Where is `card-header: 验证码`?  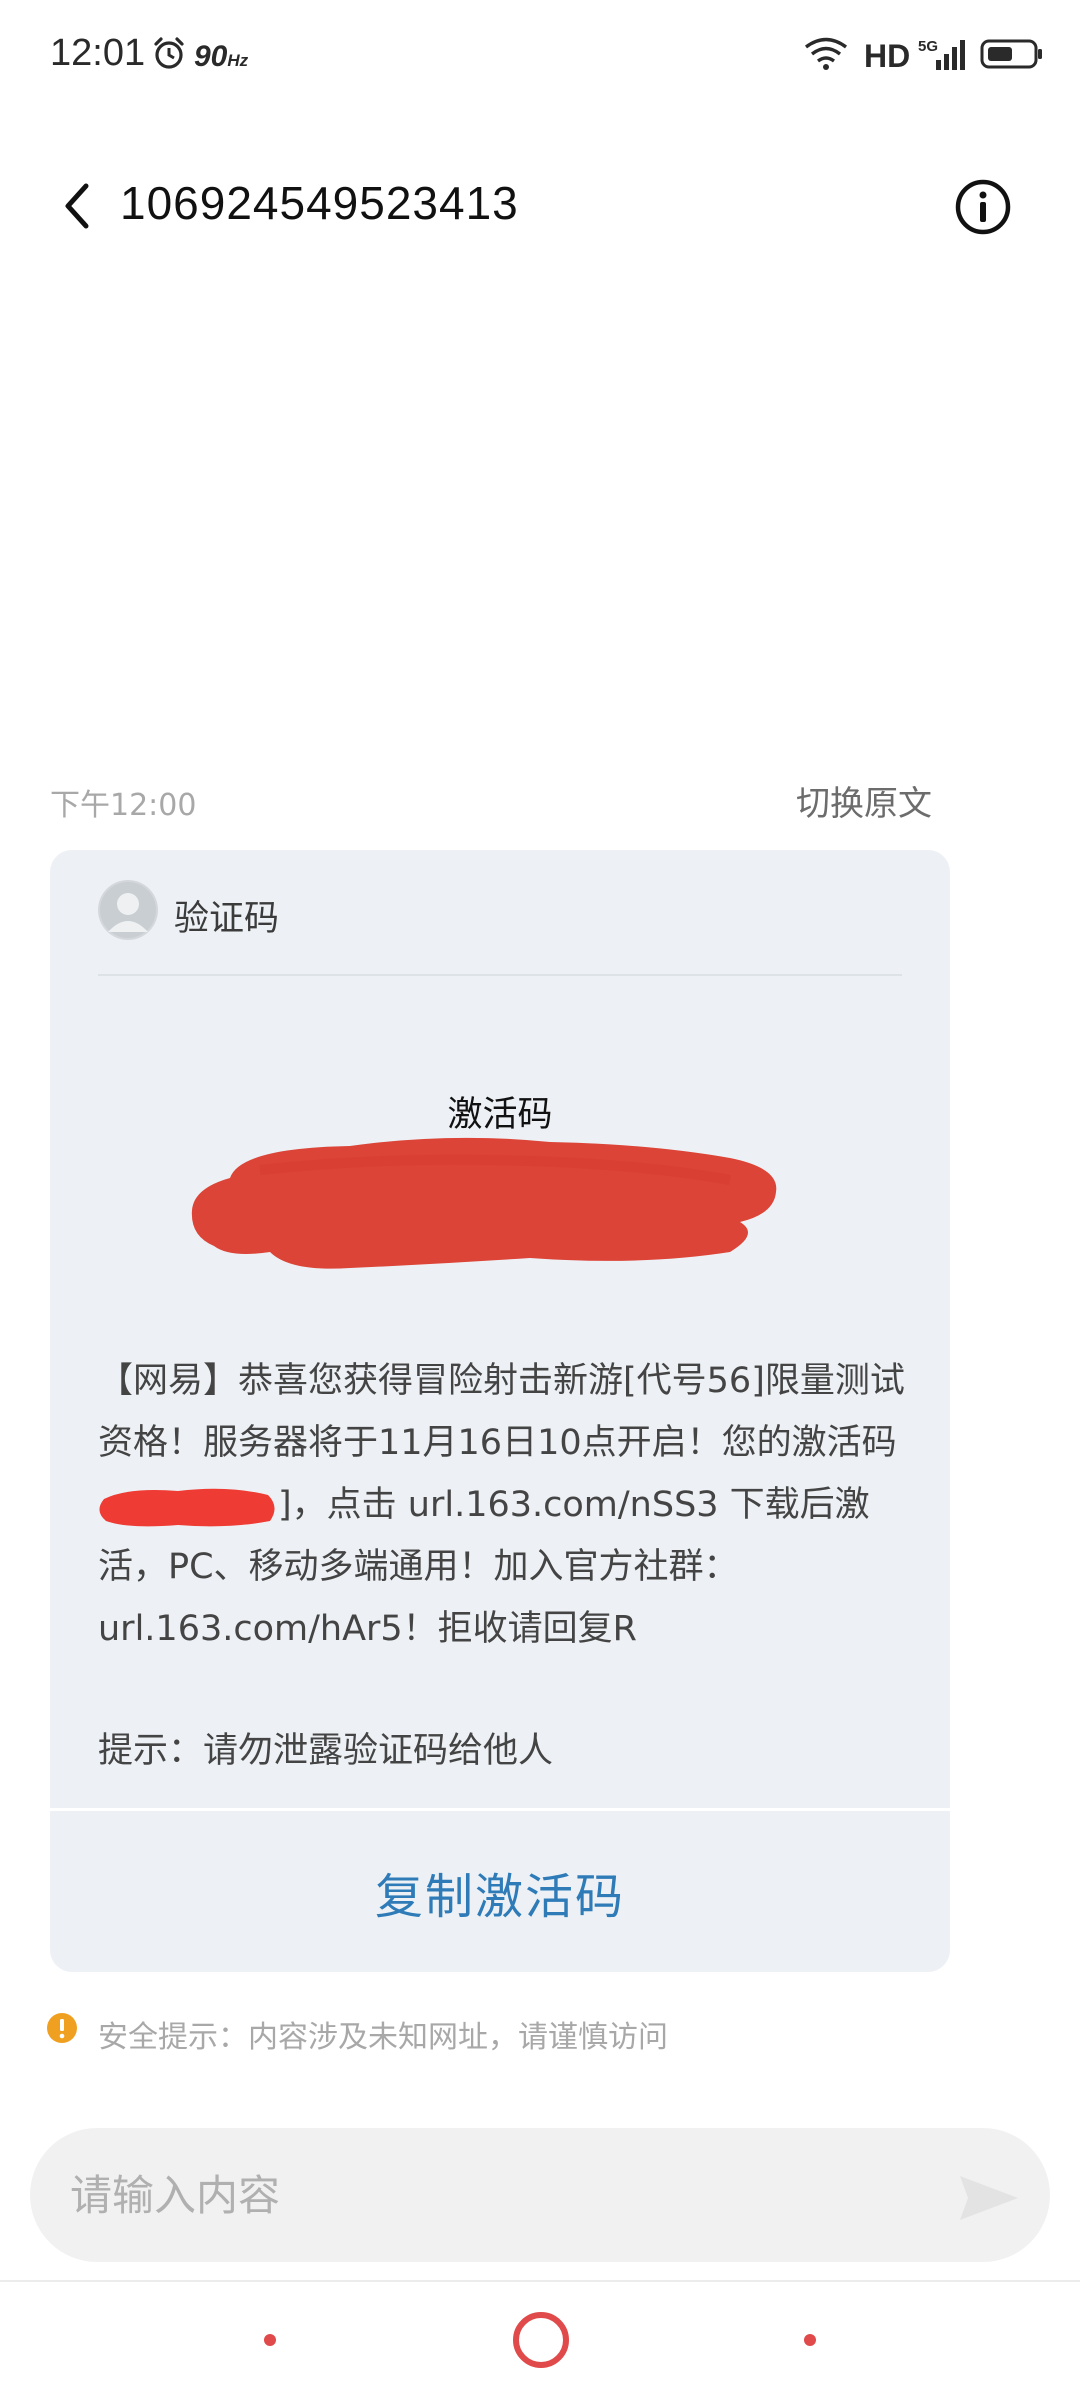
card-header: 验证码 is located at coordinates (503, 910).